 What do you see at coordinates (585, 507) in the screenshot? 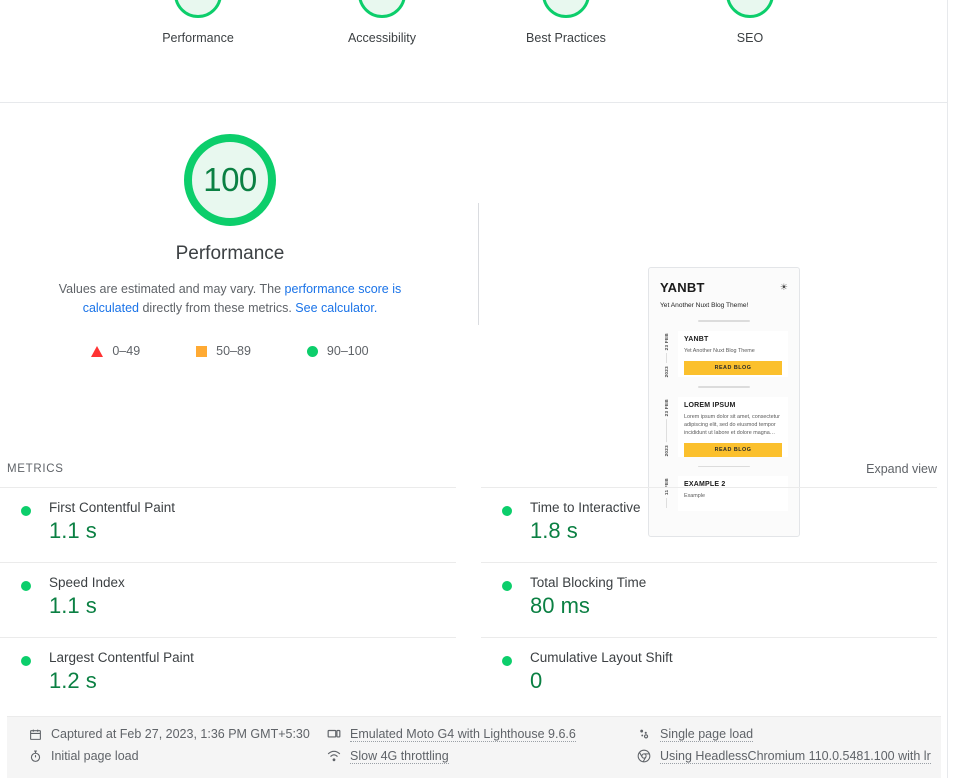
I see `metric-name: Time to Interactive` at bounding box center [585, 507].